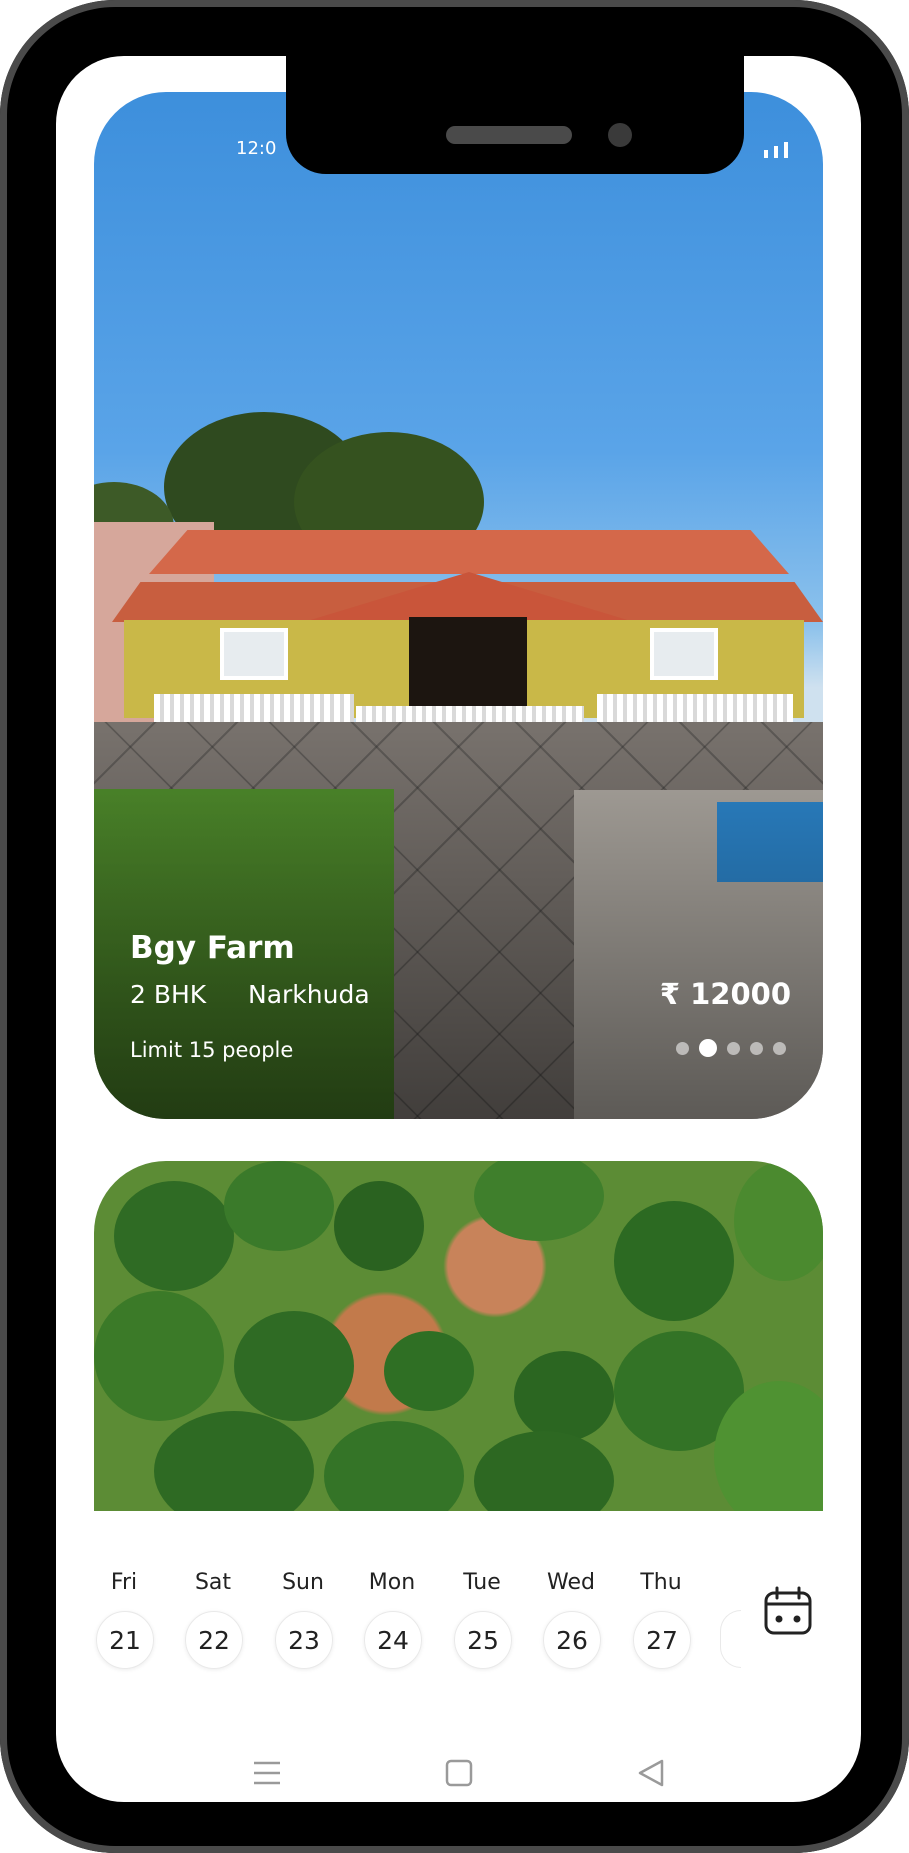  What do you see at coordinates (651, 1773) in the screenshot?
I see `back-icon` at bounding box center [651, 1773].